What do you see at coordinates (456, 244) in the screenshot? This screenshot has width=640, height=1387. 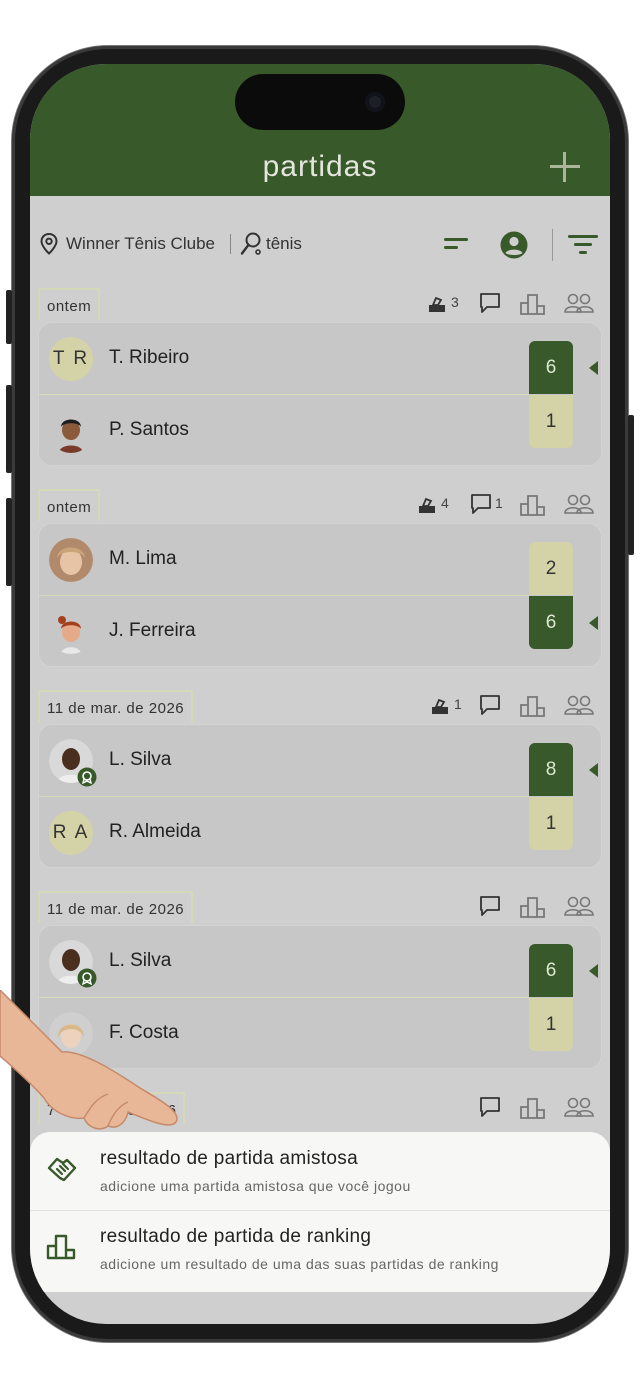 I see `sort-icon` at bounding box center [456, 244].